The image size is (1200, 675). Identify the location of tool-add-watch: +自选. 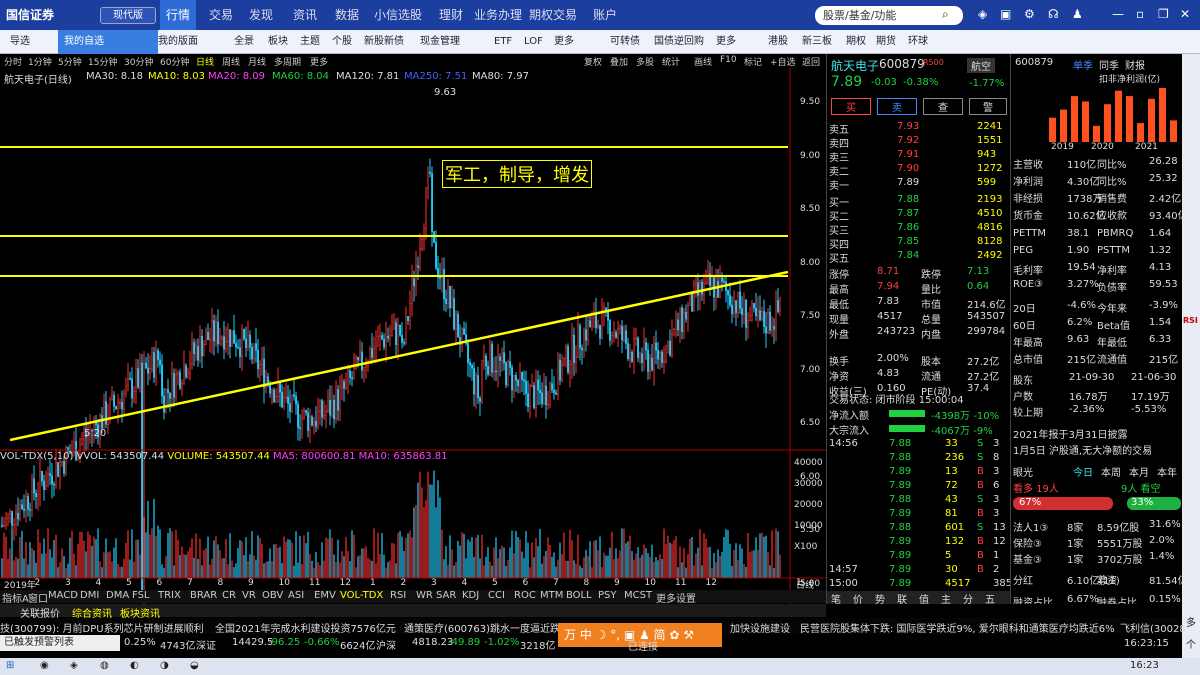
(783, 61).